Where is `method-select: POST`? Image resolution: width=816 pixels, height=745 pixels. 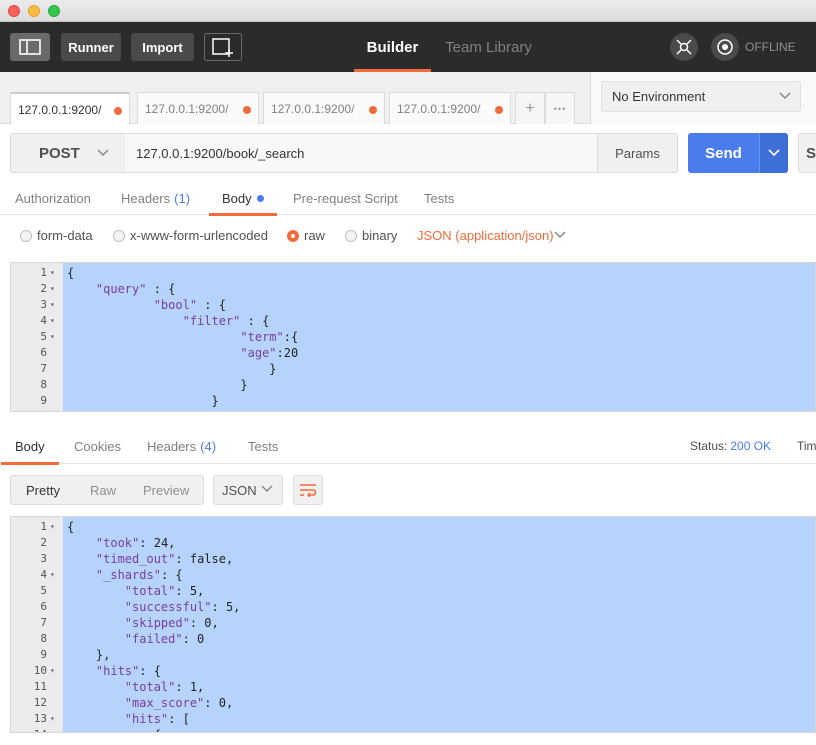
method-select: POST is located at coordinates (68, 153).